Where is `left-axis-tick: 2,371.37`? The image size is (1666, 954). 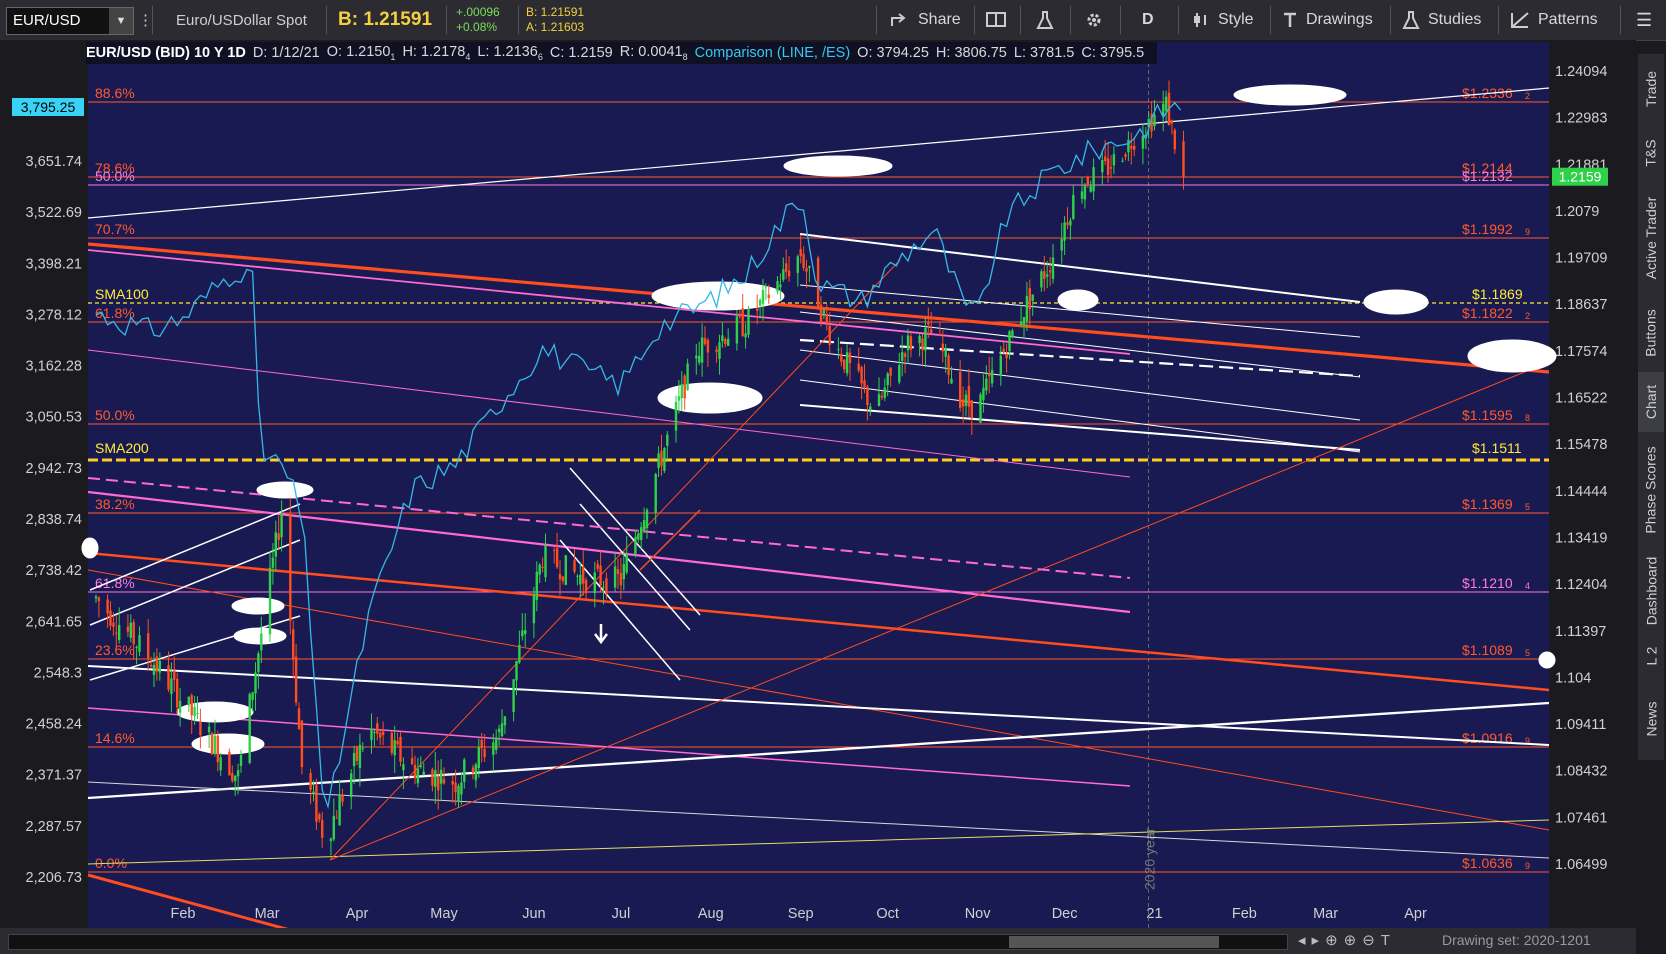
left-axis-tick: 2,371.37 is located at coordinates (54, 776).